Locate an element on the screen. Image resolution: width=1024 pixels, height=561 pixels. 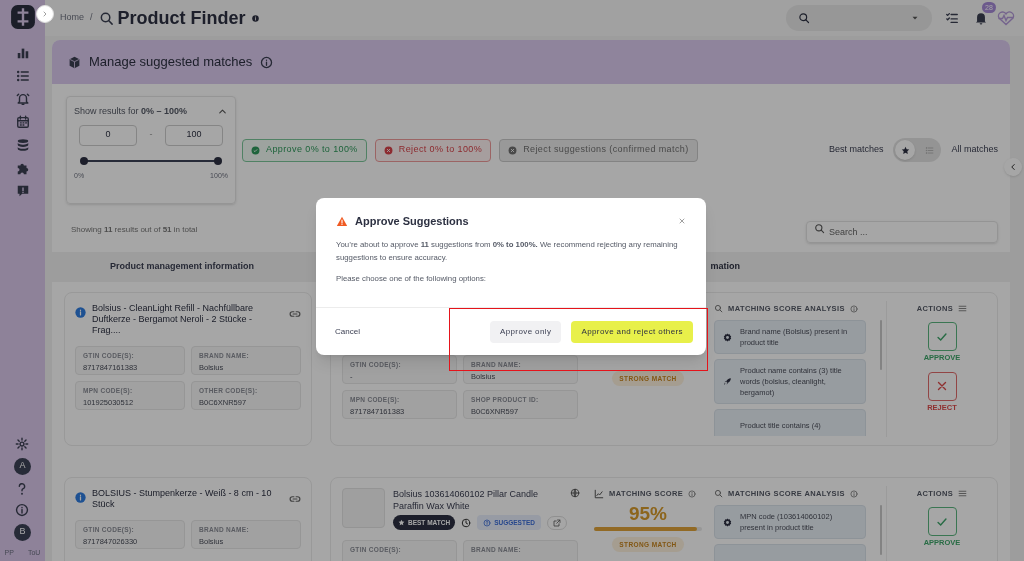
database-icon is located at coordinates (22, 145).